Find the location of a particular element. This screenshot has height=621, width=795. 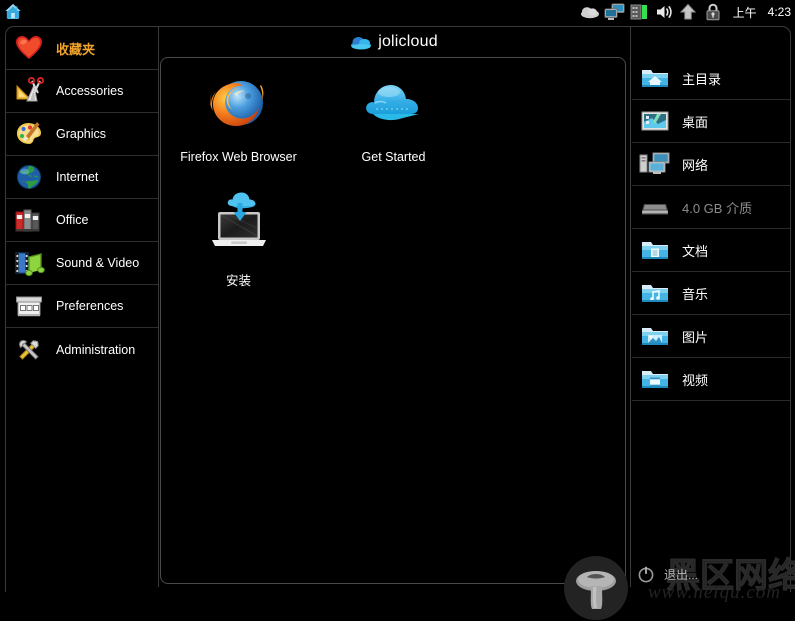

clock-time: 4:23 is located at coordinates (779, 12).